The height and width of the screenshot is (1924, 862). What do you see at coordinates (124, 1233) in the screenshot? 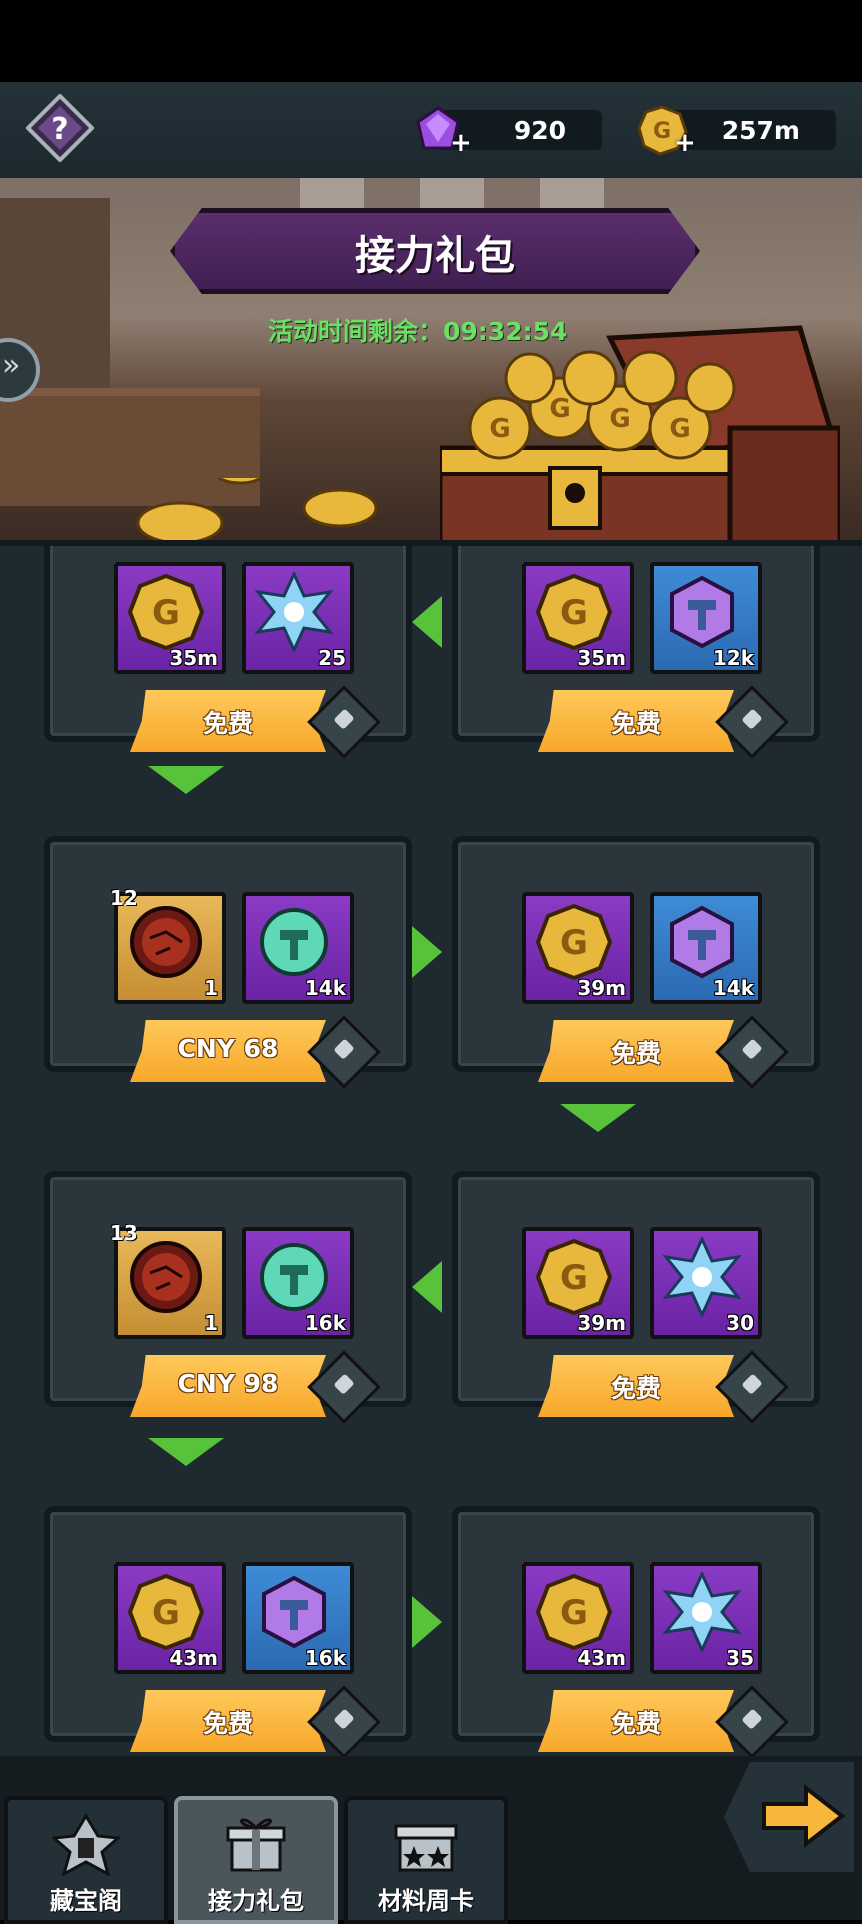
I see `item-level: 13` at bounding box center [124, 1233].